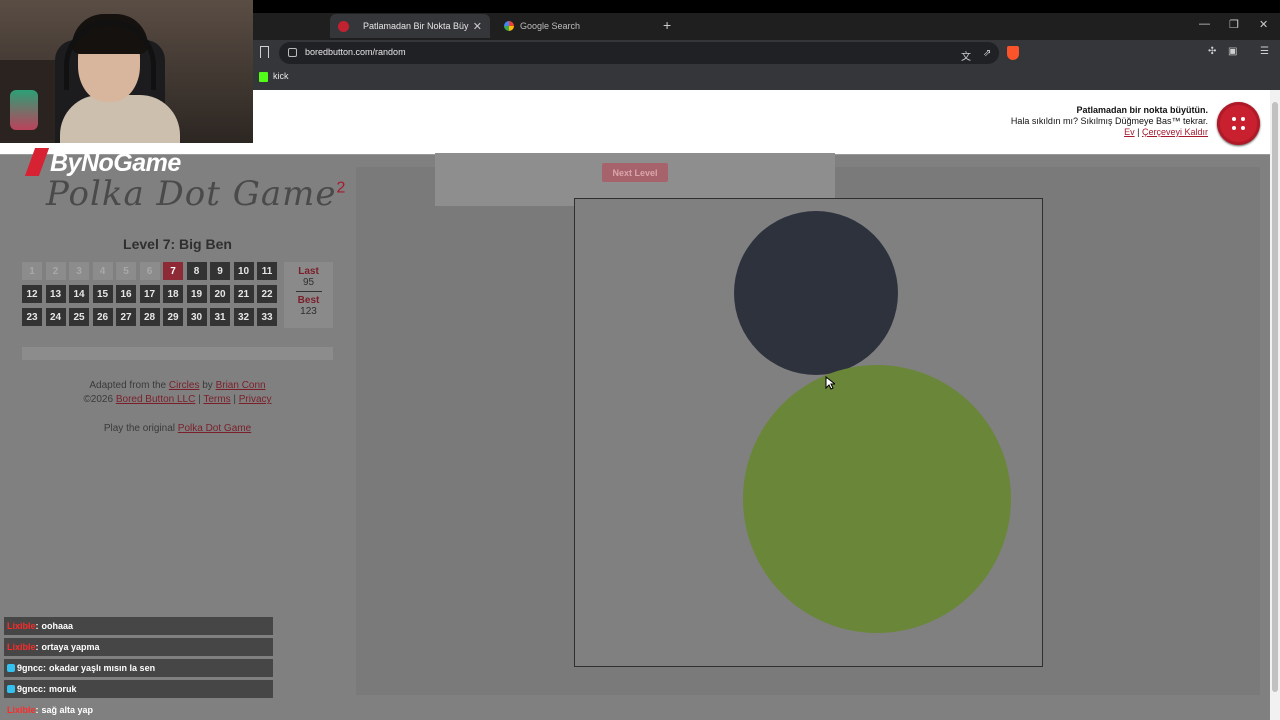 Image resolution: width=1280 pixels, height=720 pixels. I want to click on minimize-icon: —, so click(1204, 24).